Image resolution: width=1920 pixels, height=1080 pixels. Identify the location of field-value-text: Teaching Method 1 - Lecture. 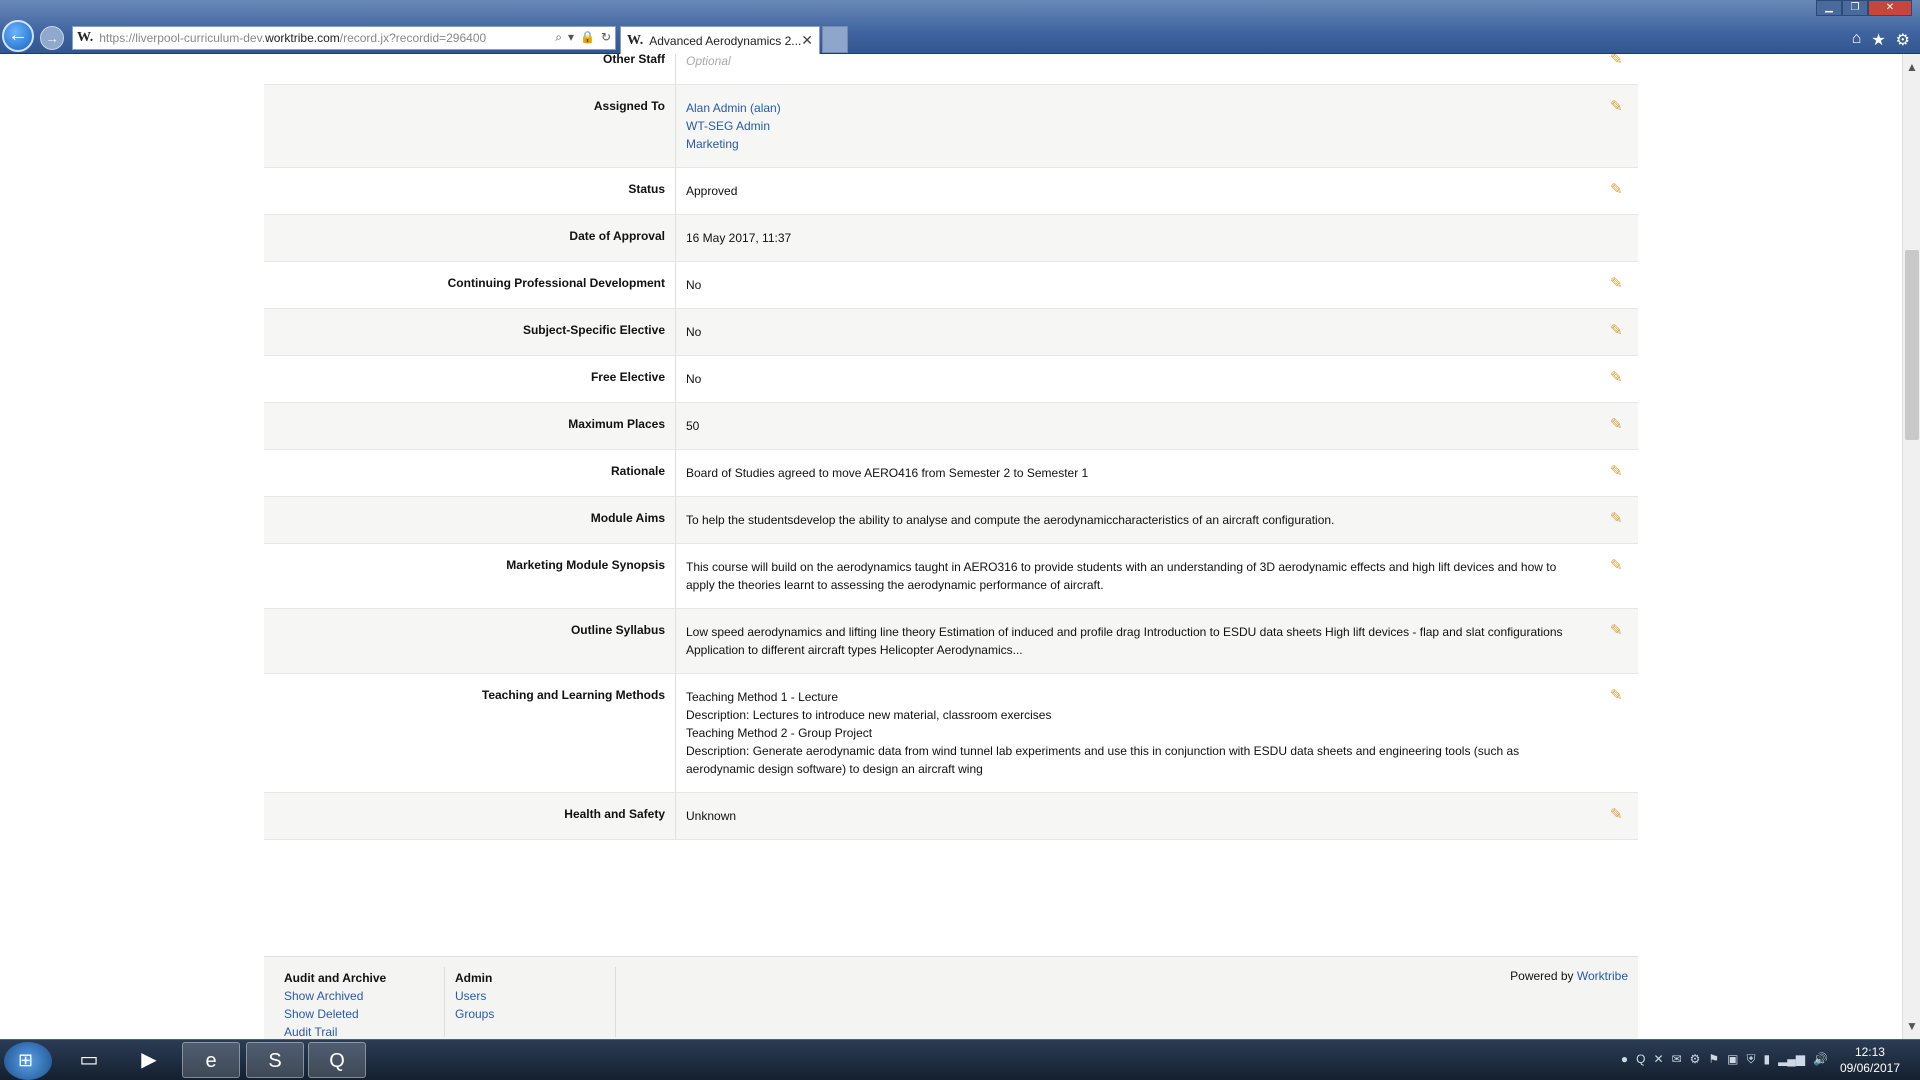
(762, 697).